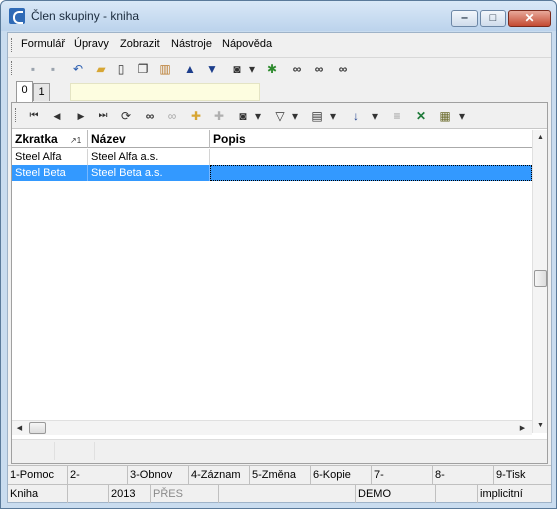 The height and width of the screenshot is (509, 557). I want to click on scroll-down-icon: ▼, so click(540, 425).